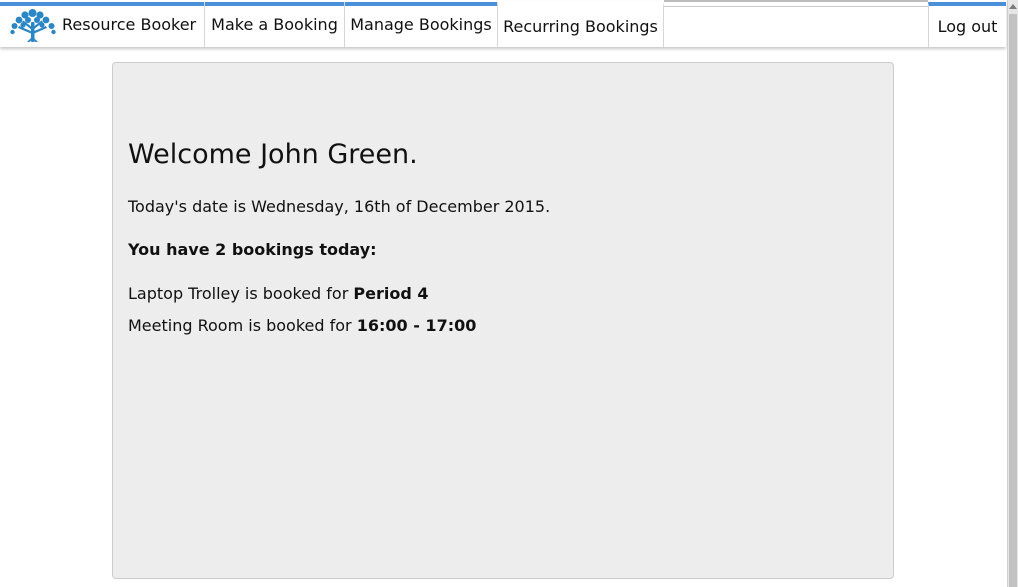 The width and height of the screenshot is (1018, 587). Describe the element at coordinates (1013, 6) in the screenshot. I see `scroll-up-arrow-icon` at that location.